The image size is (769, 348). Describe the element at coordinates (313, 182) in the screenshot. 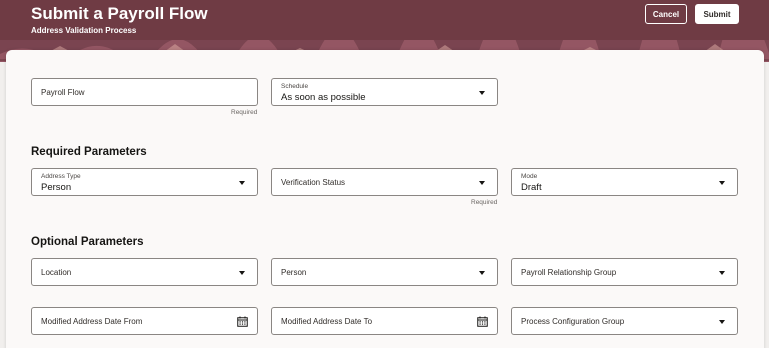

I see `verification-status-label: Verification Status` at that location.